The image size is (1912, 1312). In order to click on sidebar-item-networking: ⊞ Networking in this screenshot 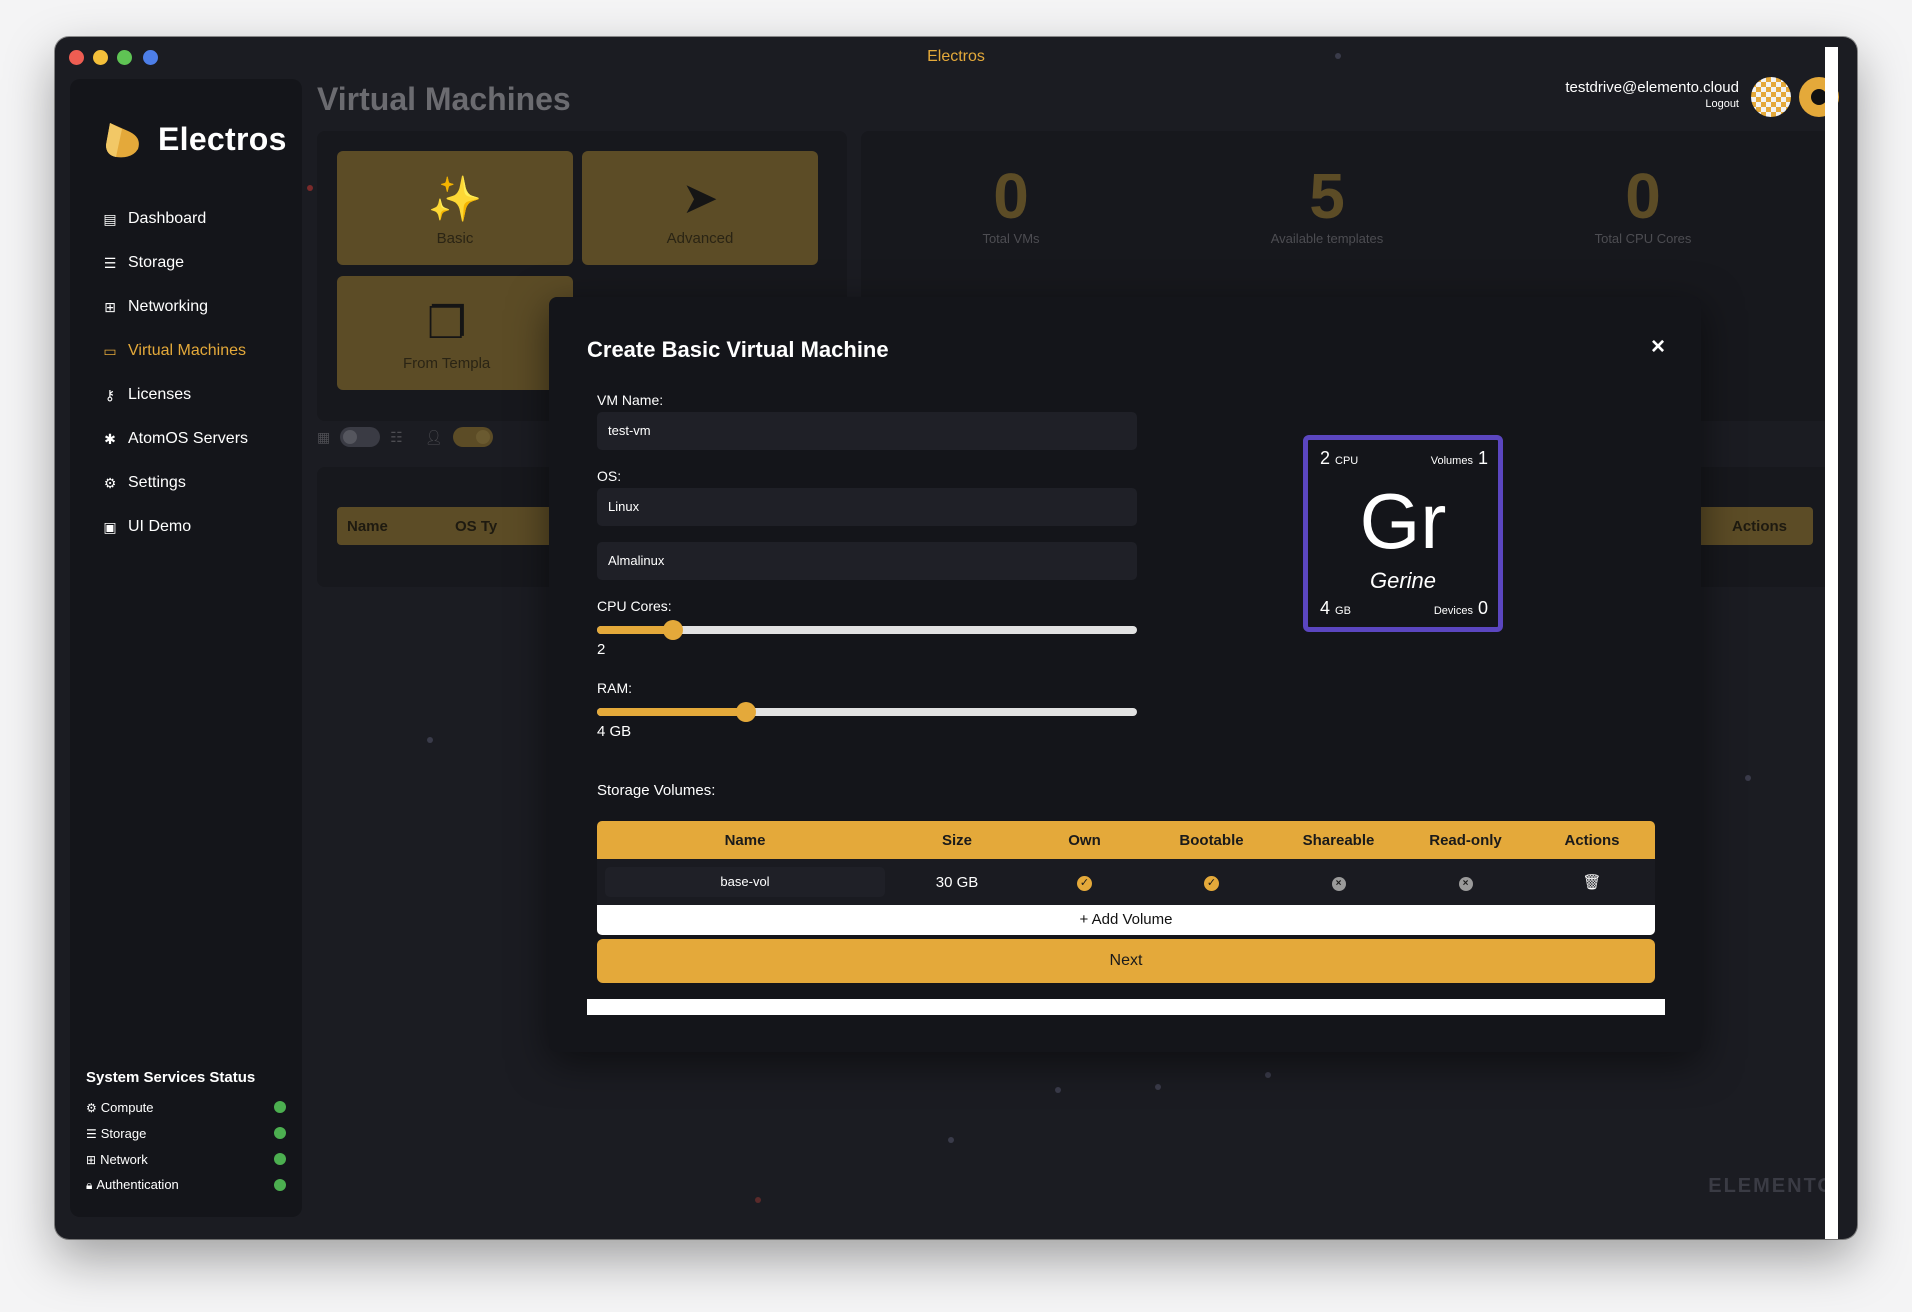, I will do `click(174, 307)`.